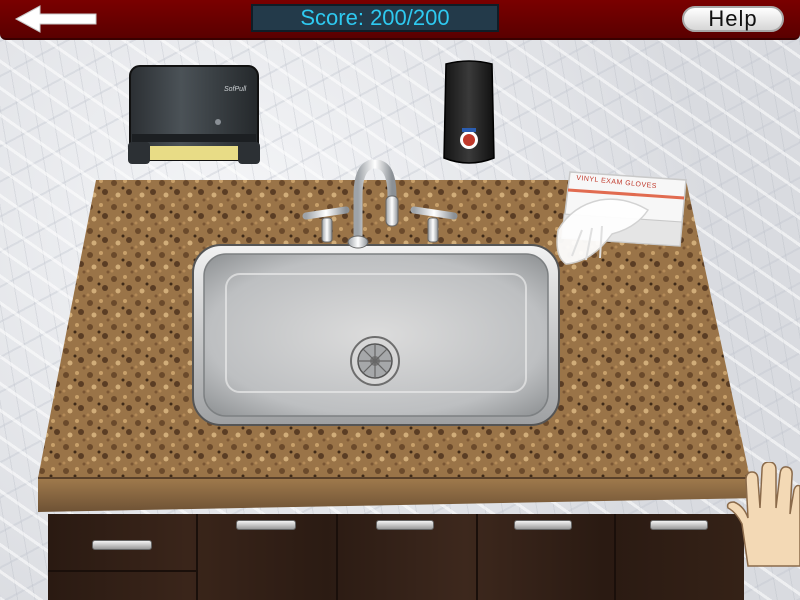 Image resolution: width=800 pixels, height=600 pixels. What do you see at coordinates (235, 89) in the screenshot?
I see `towel-dispenser-label: SofPull` at bounding box center [235, 89].